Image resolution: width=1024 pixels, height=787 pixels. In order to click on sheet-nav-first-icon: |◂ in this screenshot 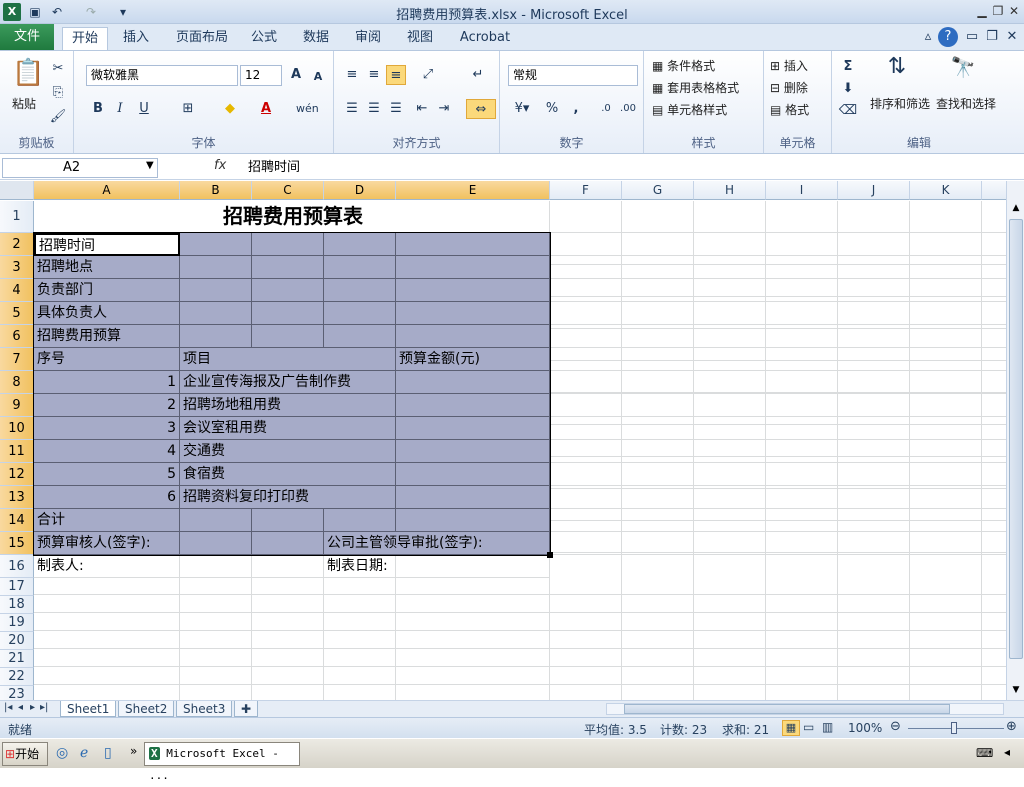, I will do `click(8, 707)`.